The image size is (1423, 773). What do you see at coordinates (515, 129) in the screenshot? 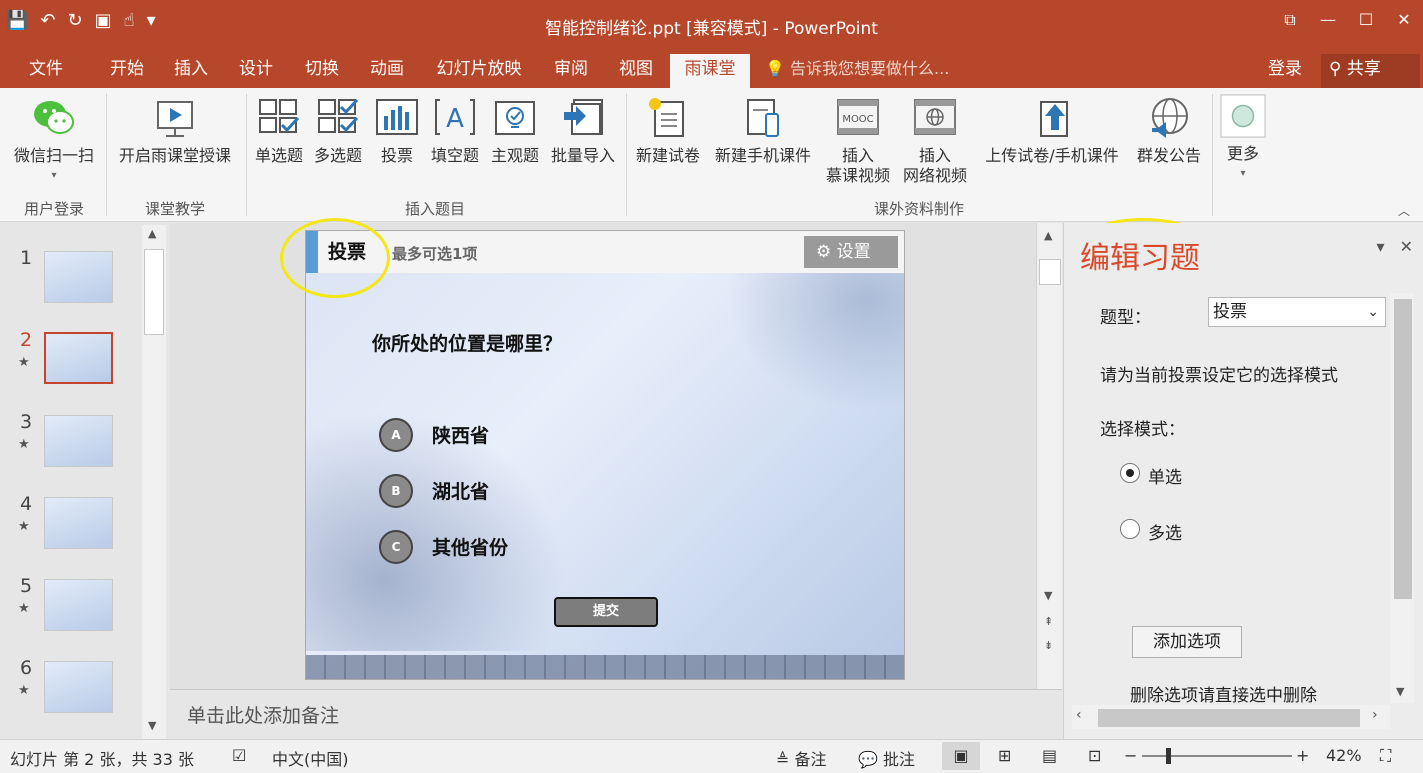
I see `subjective-button: 主观题` at bounding box center [515, 129].